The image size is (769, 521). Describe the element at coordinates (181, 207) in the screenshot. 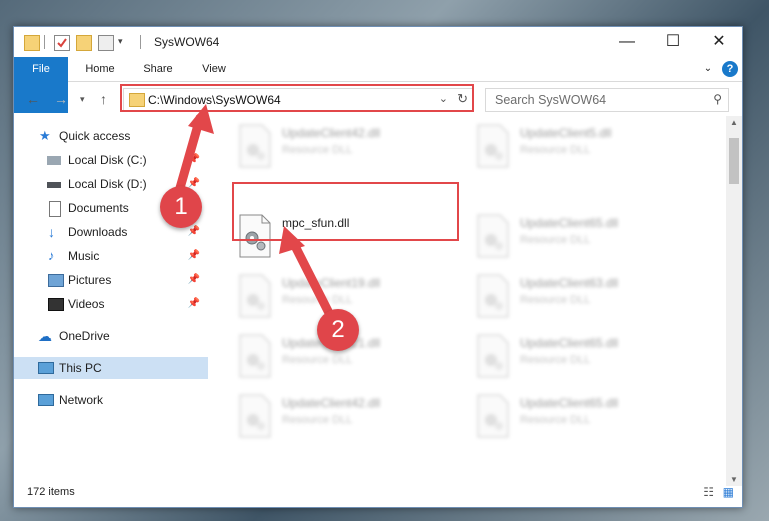

I see `step-1-badge: 1` at that location.